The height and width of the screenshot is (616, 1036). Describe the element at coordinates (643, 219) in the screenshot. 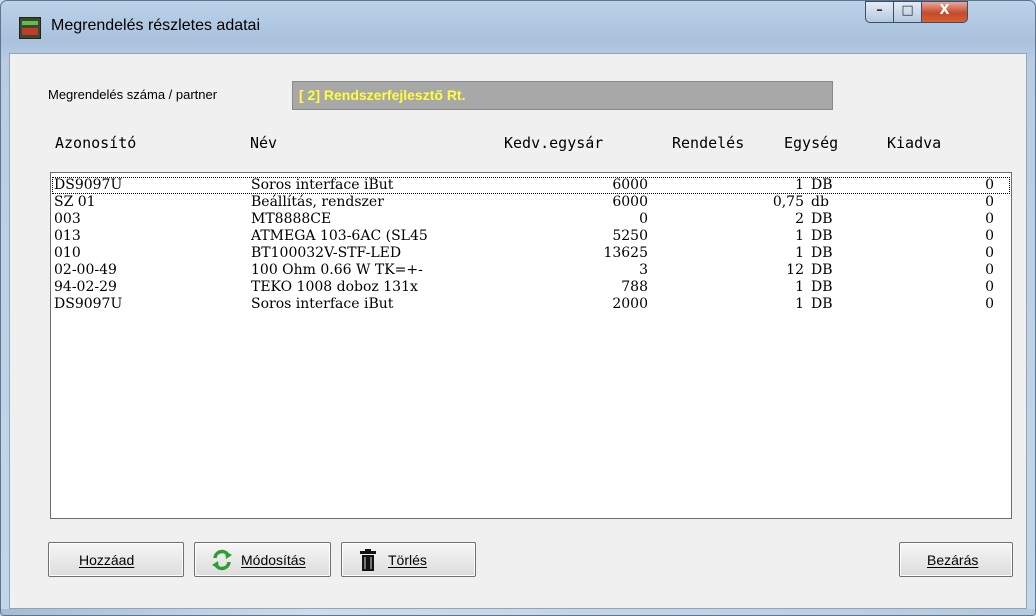

I see `item-price: 0` at that location.